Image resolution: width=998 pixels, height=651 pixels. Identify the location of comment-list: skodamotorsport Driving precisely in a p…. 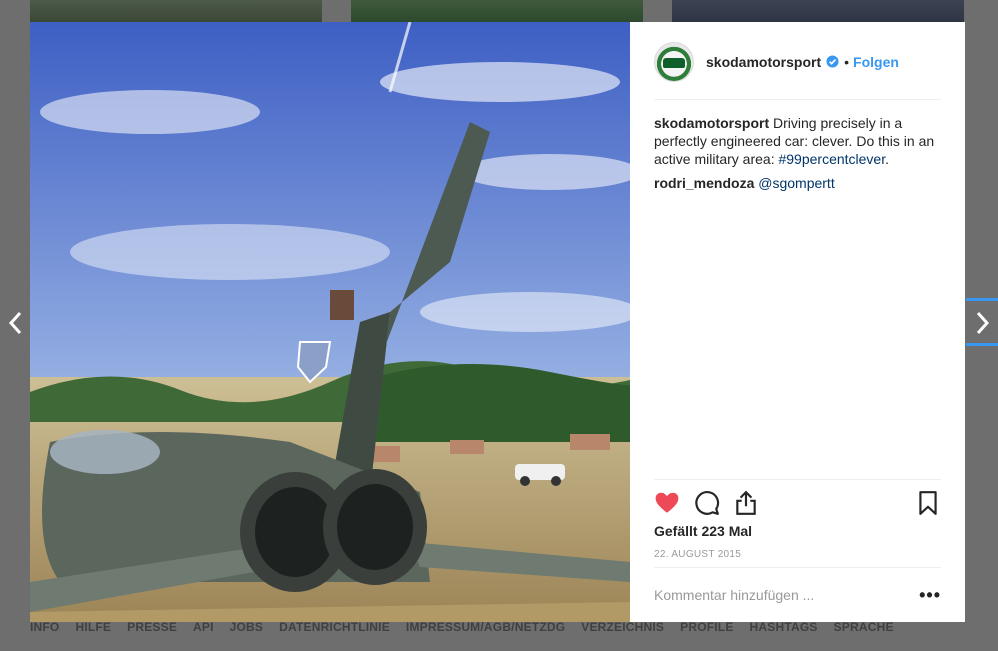
(797, 156).